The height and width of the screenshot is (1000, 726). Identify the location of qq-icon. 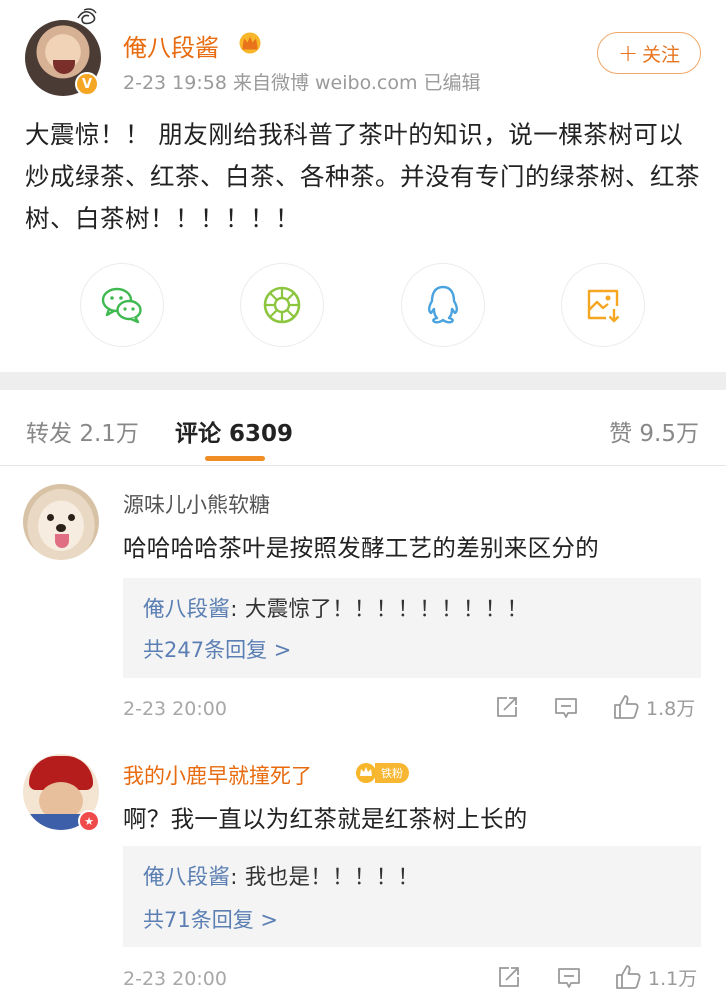
(443, 304).